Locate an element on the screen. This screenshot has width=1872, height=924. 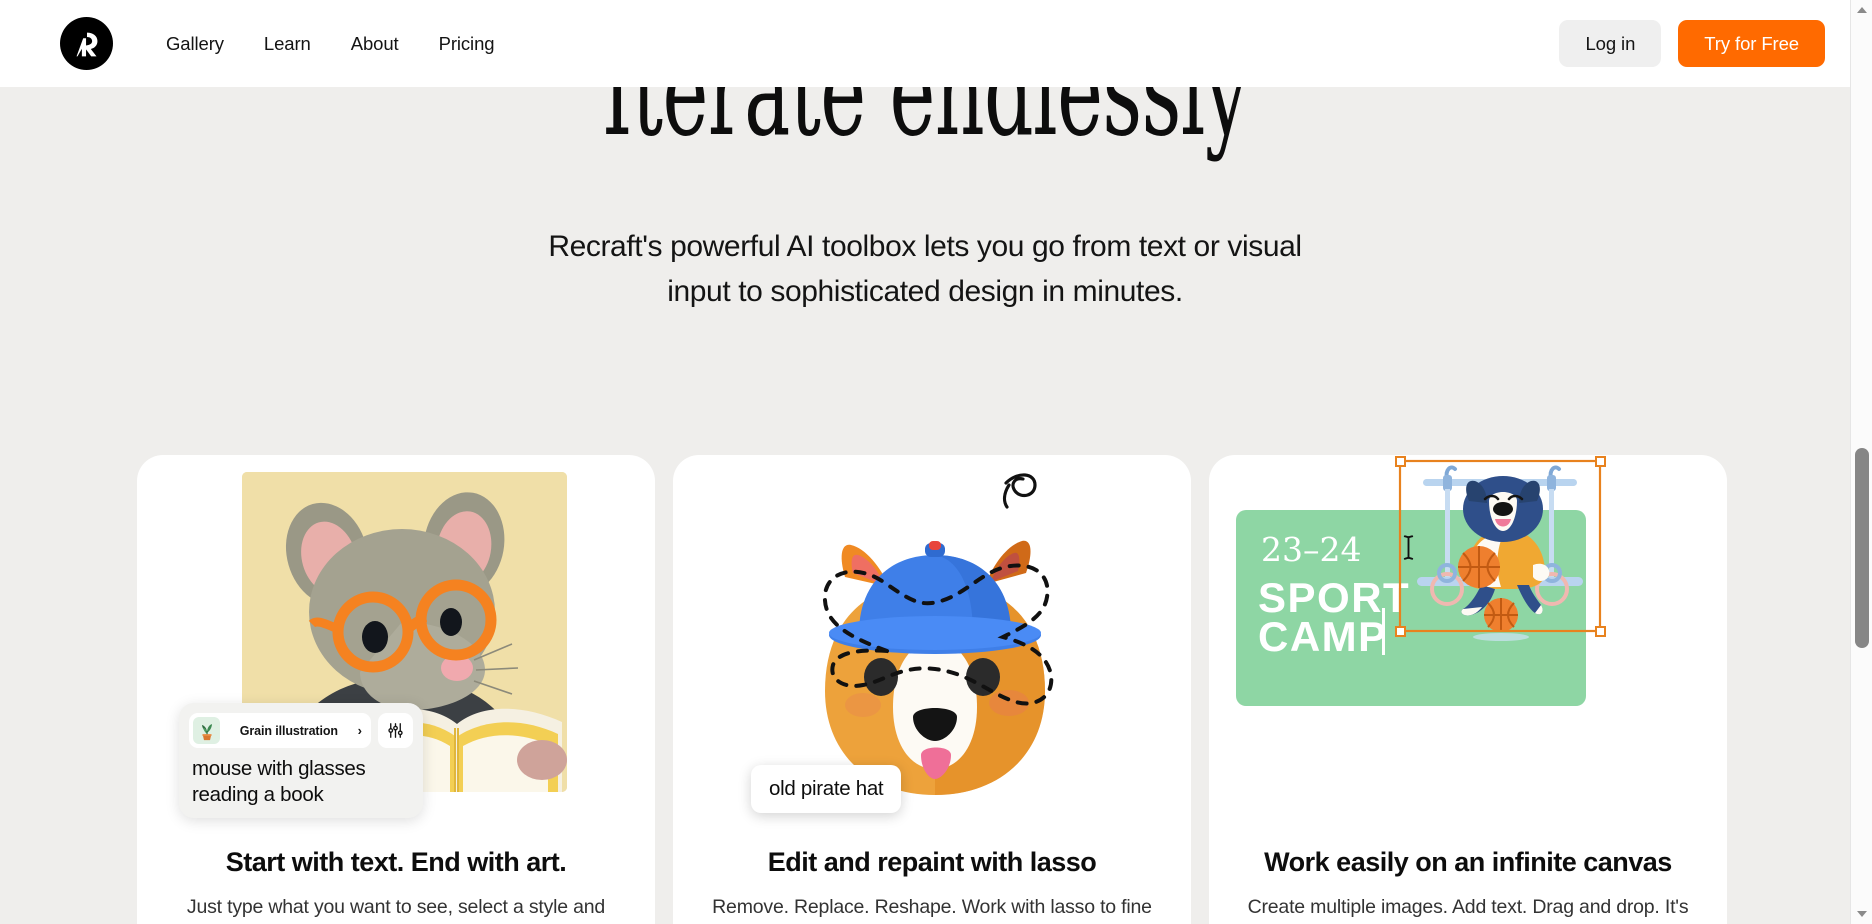
prompt-controls-row: Grain illustration › is located at coordinates (301, 730).